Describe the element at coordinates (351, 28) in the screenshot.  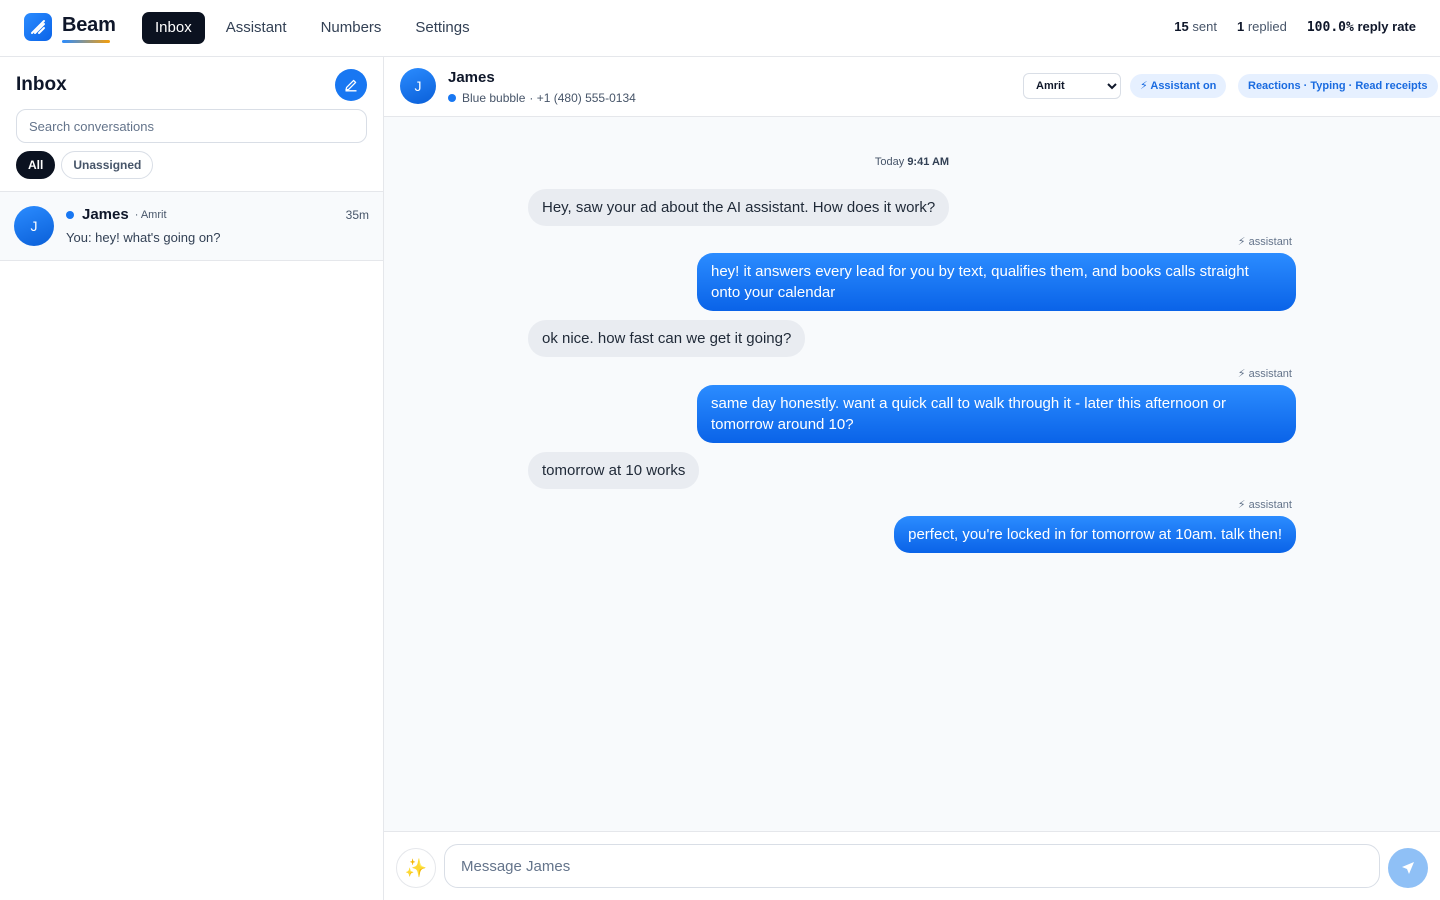
I see `nav-numbers: Numbers` at that location.